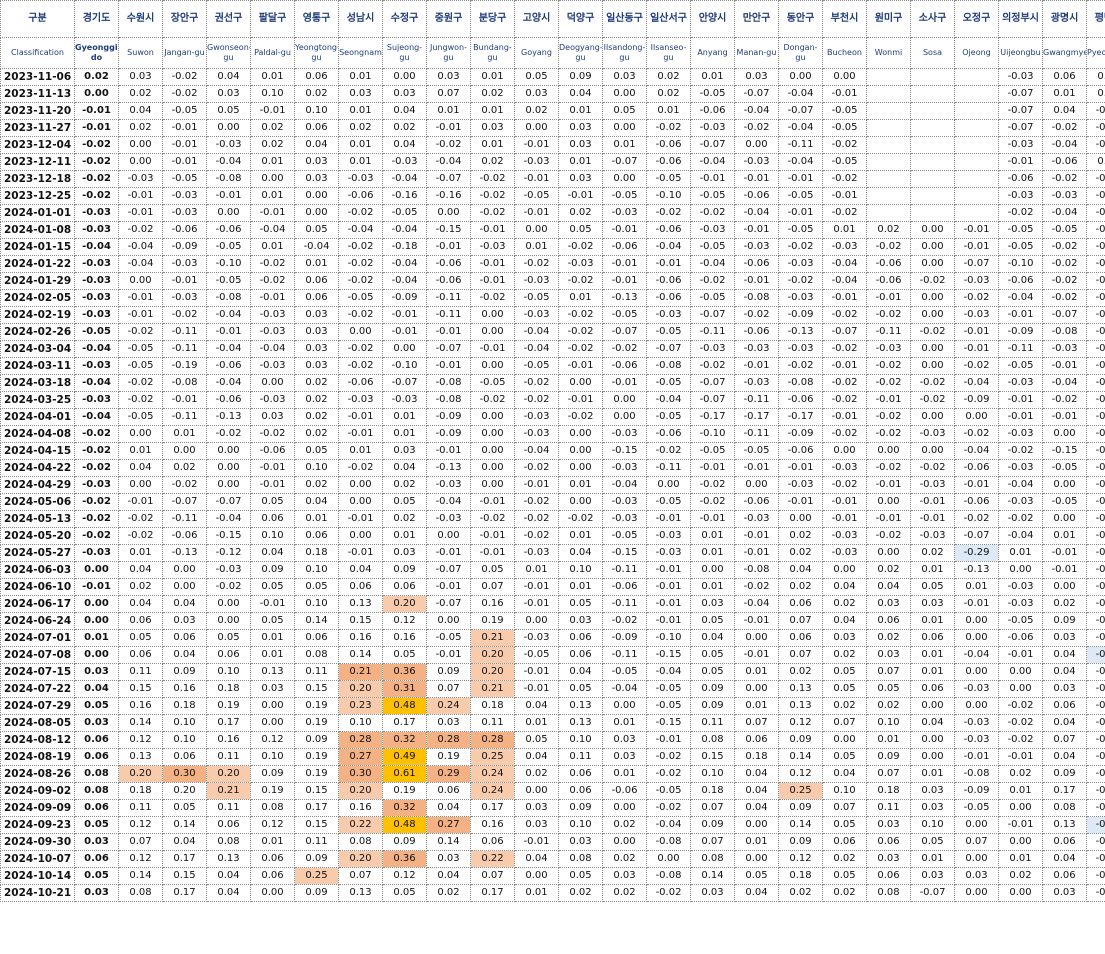 Image resolution: width=1105 pixels, height=954 pixels. I want to click on column-header-en: Pyeongtaek, so click(1095, 53).